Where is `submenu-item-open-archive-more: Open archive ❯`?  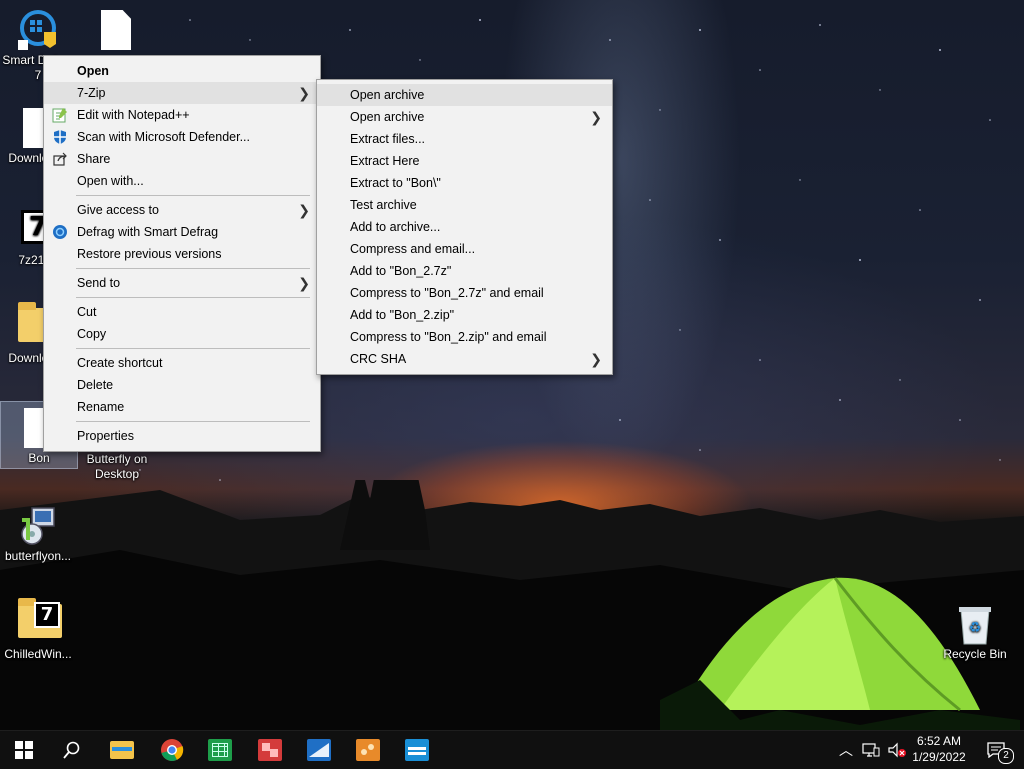 submenu-item-open-archive-more: Open archive ❯ is located at coordinates (464, 117).